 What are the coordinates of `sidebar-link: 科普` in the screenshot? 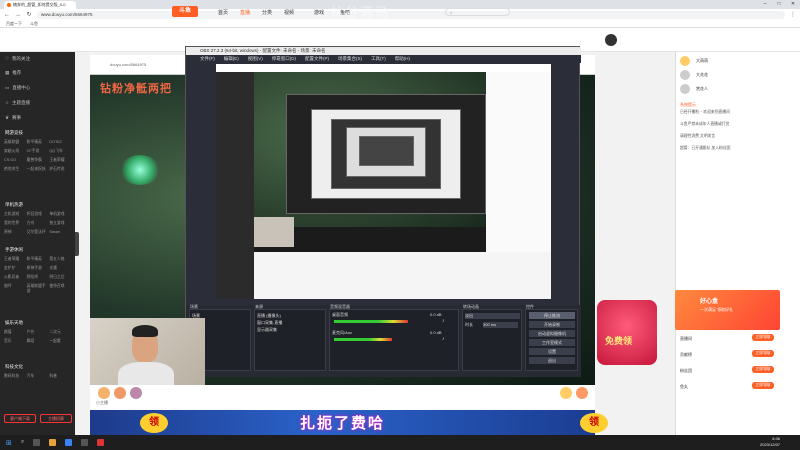 It's located at (60, 376).